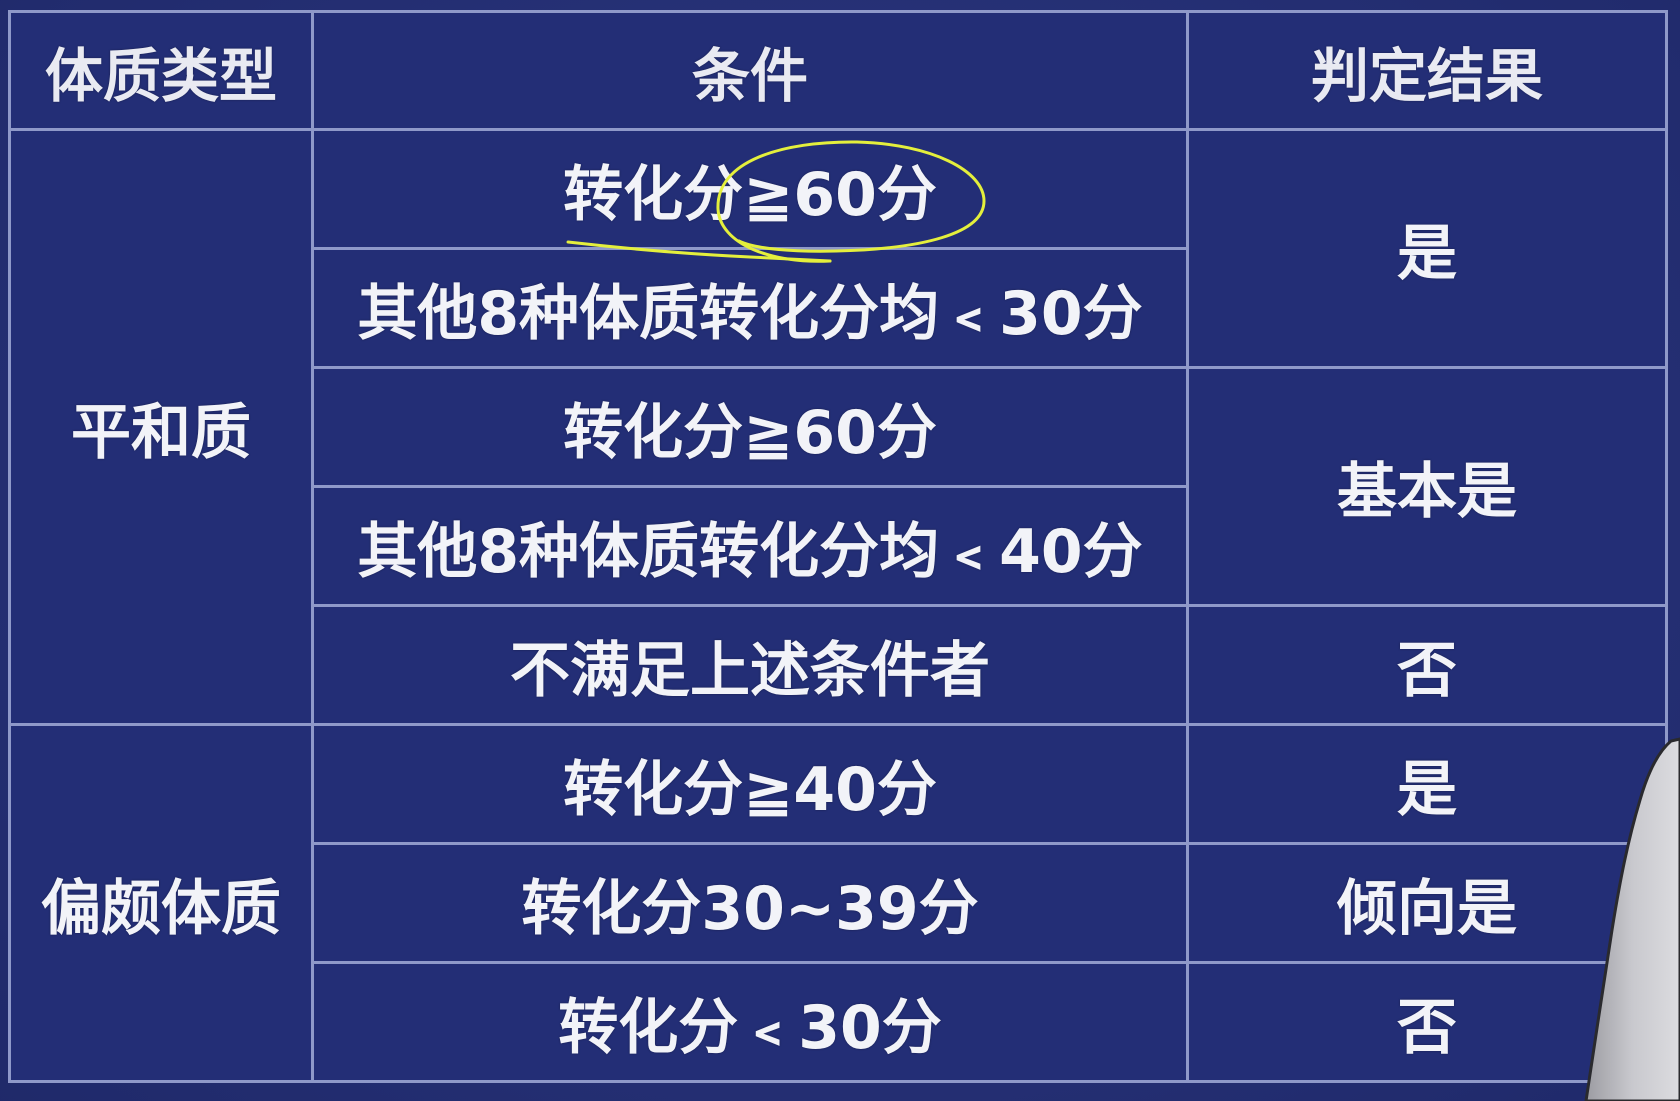 This screenshot has width=1680, height=1101. Describe the element at coordinates (161, 70) in the screenshot. I see `header-constitution-type: 体质类型` at that location.